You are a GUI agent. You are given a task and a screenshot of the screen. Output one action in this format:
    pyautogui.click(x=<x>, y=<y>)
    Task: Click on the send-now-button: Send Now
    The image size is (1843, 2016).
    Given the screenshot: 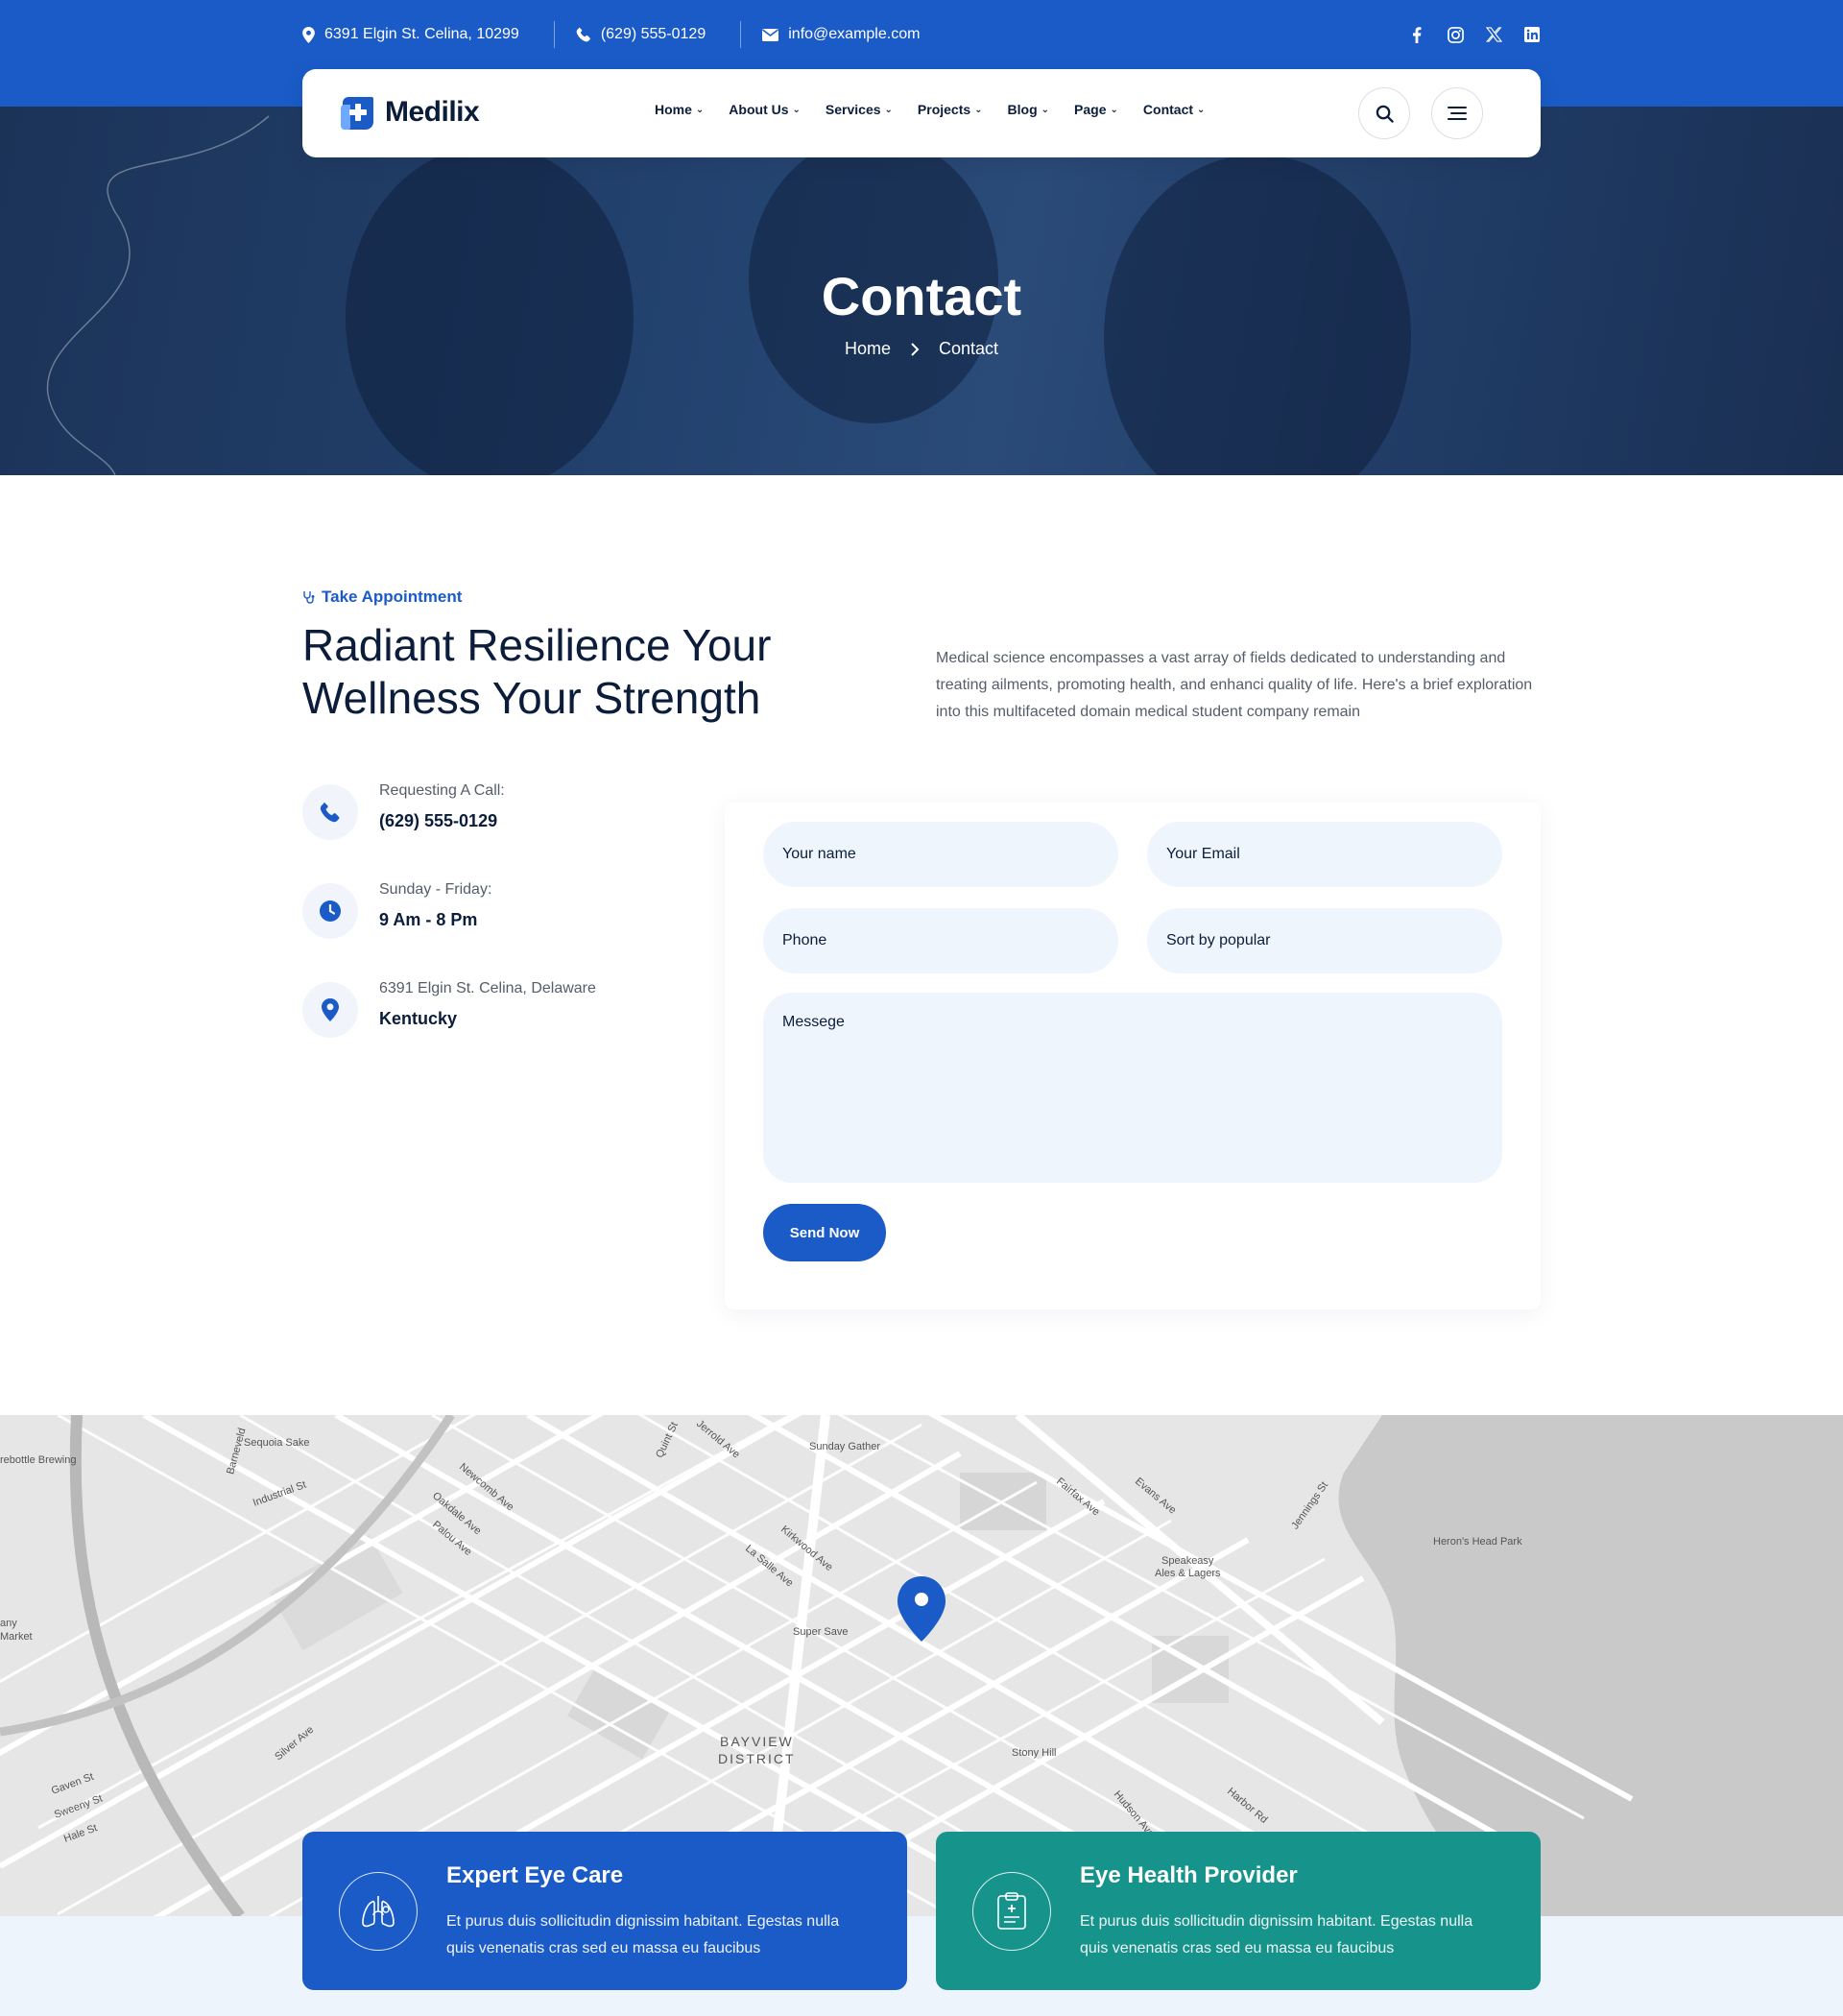 What is the action you would take?
    pyautogui.click(x=824, y=1232)
    